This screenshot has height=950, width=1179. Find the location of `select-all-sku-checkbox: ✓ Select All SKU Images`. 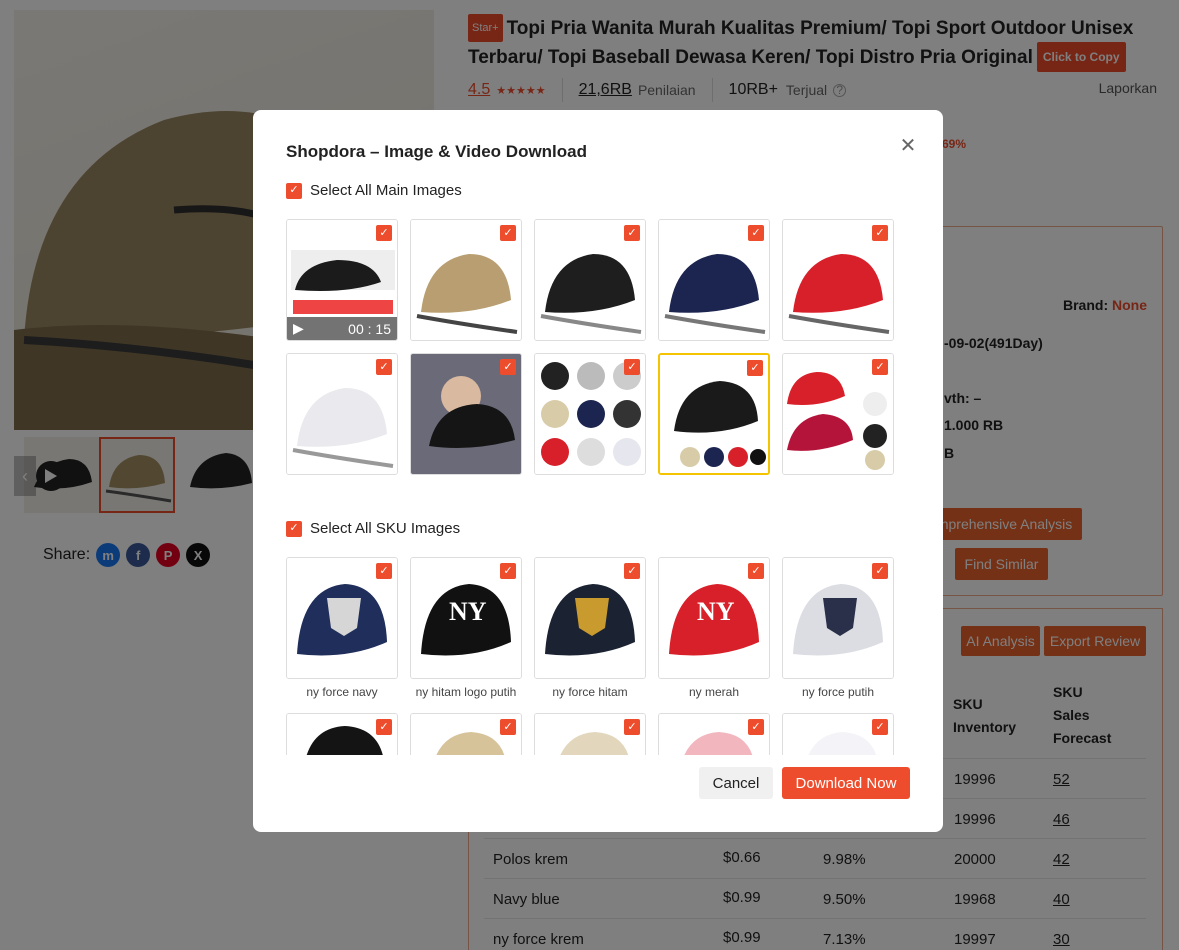

select-all-sku-checkbox: ✓ Select All SKU Images is located at coordinates (373, 528).